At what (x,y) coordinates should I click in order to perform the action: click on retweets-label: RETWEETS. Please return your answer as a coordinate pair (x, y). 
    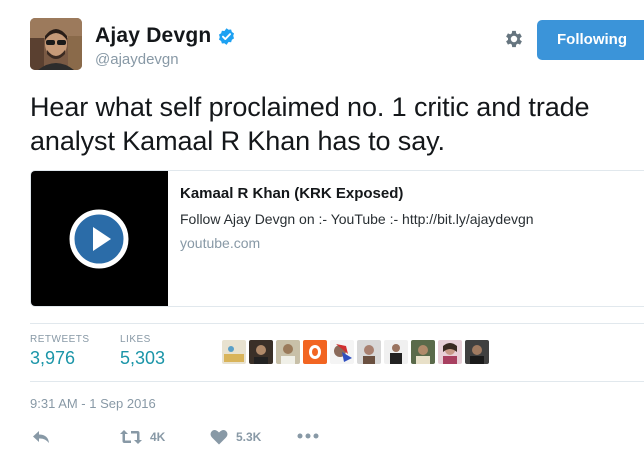
    Looking at the image, I should click on (60, 339).